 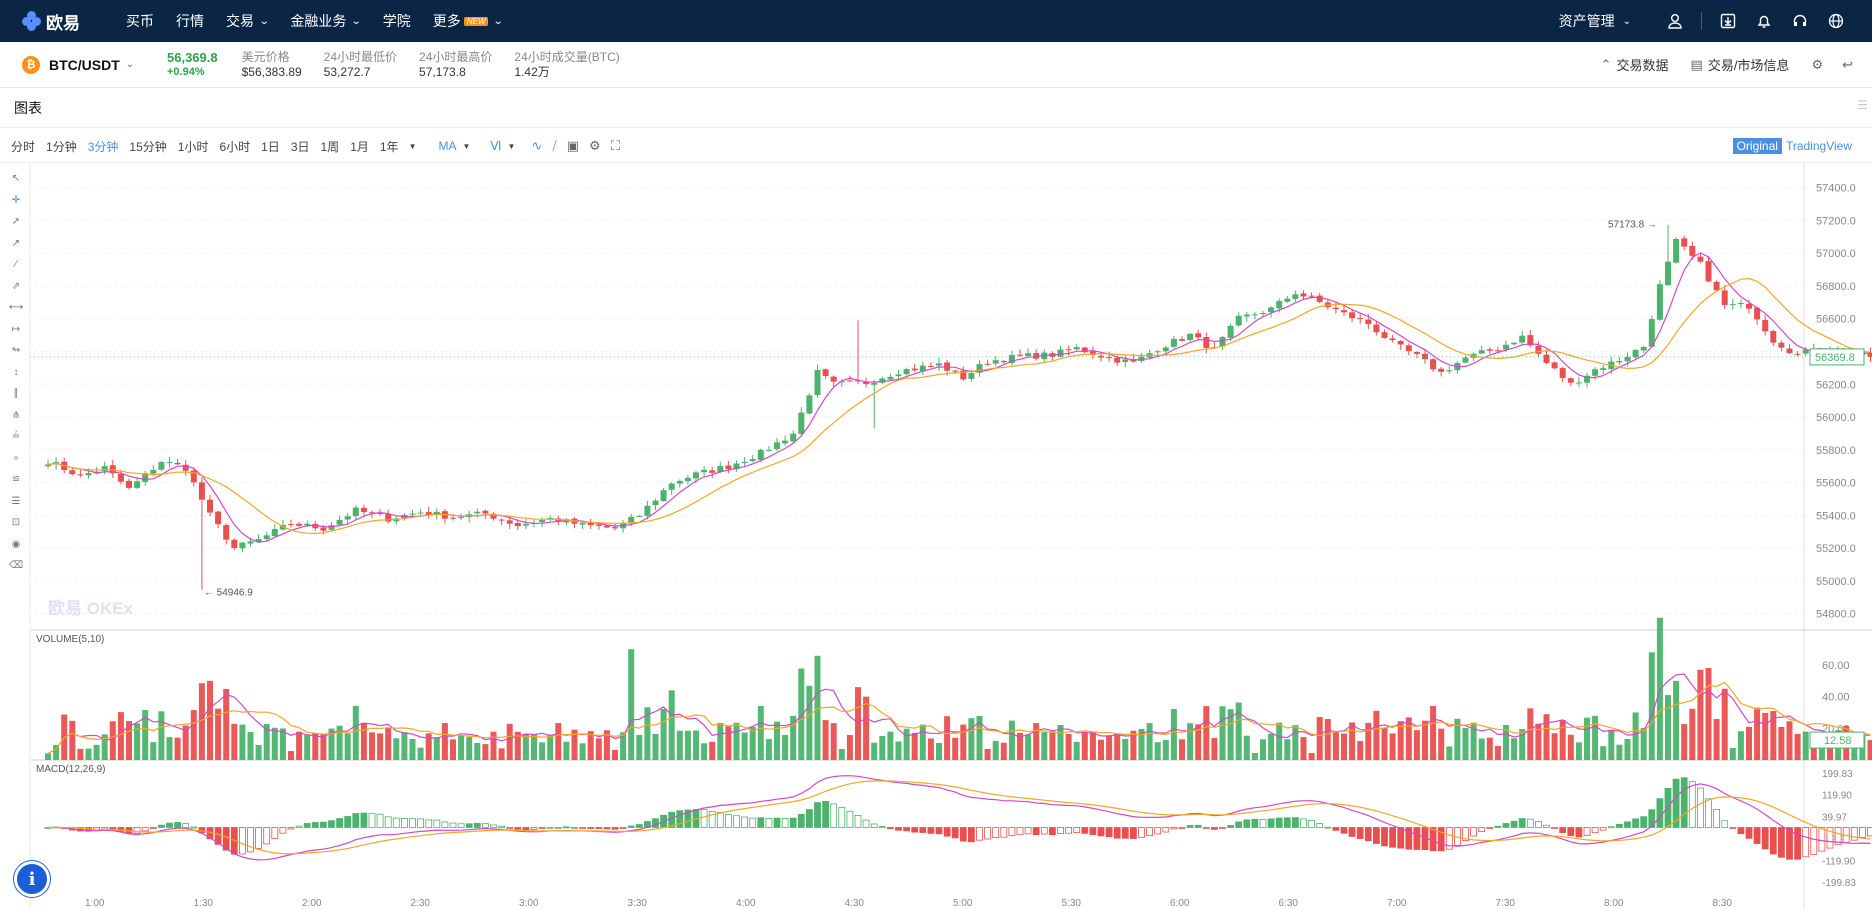 I want to click on timeframe-option: 1小时, so click(x=193, y=146).